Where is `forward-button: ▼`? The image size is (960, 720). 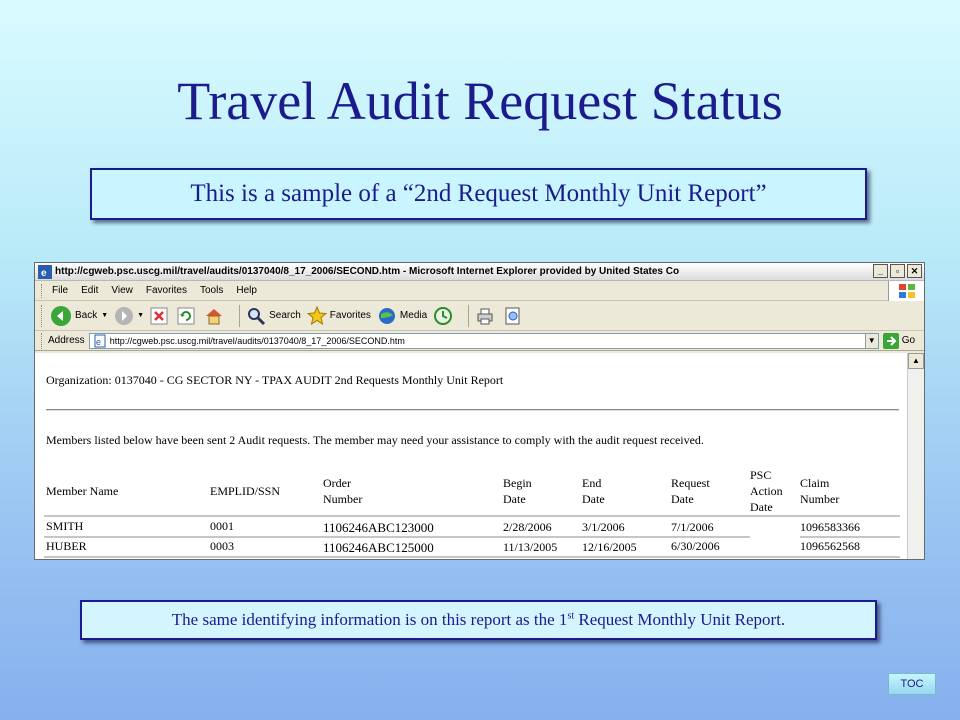
forward-button: ▼ is located at coordinates (129, 316).